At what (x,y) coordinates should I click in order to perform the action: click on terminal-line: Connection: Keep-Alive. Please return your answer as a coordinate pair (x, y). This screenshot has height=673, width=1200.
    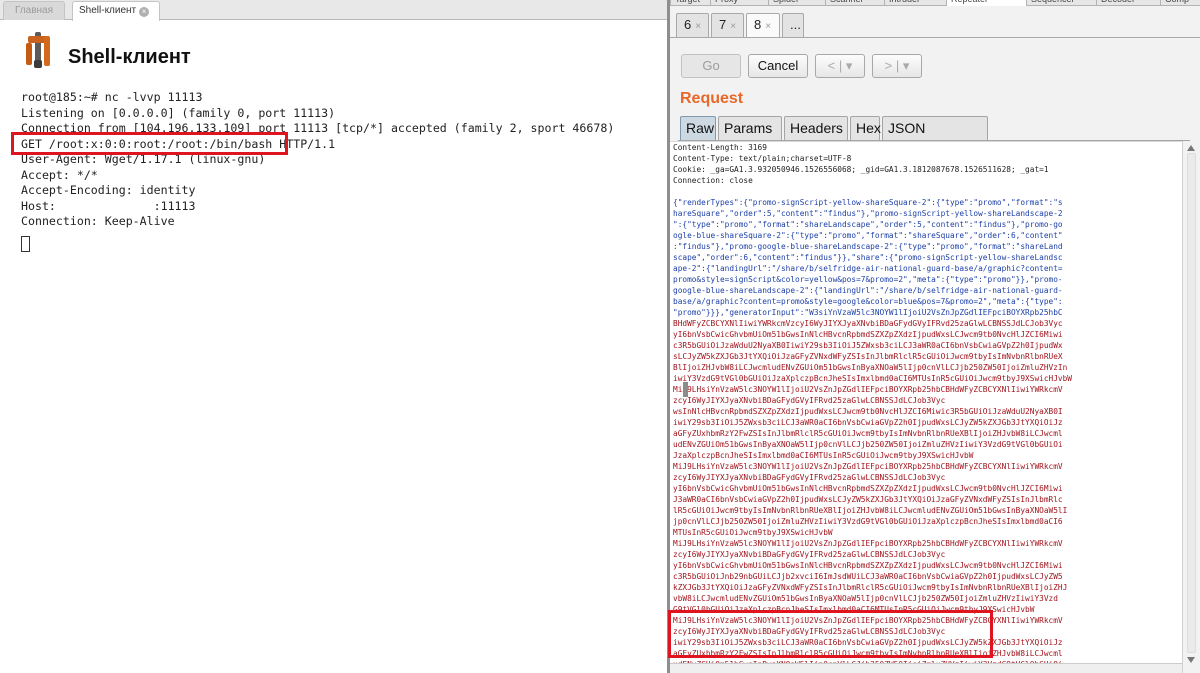
    Looking at the image, I should click on (98, 221).